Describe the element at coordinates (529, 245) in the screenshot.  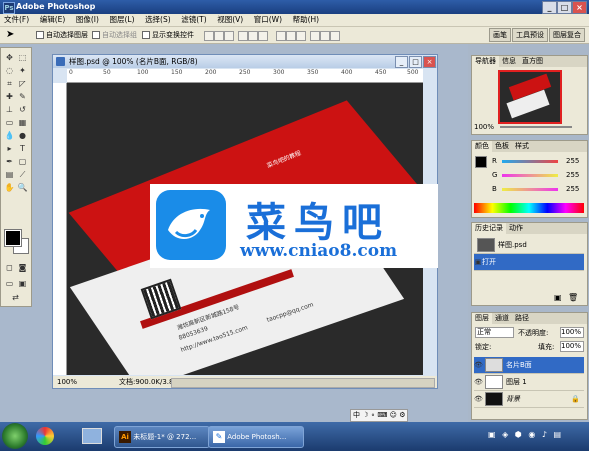
I see `history-snapshot: 样图.psd` at that location.